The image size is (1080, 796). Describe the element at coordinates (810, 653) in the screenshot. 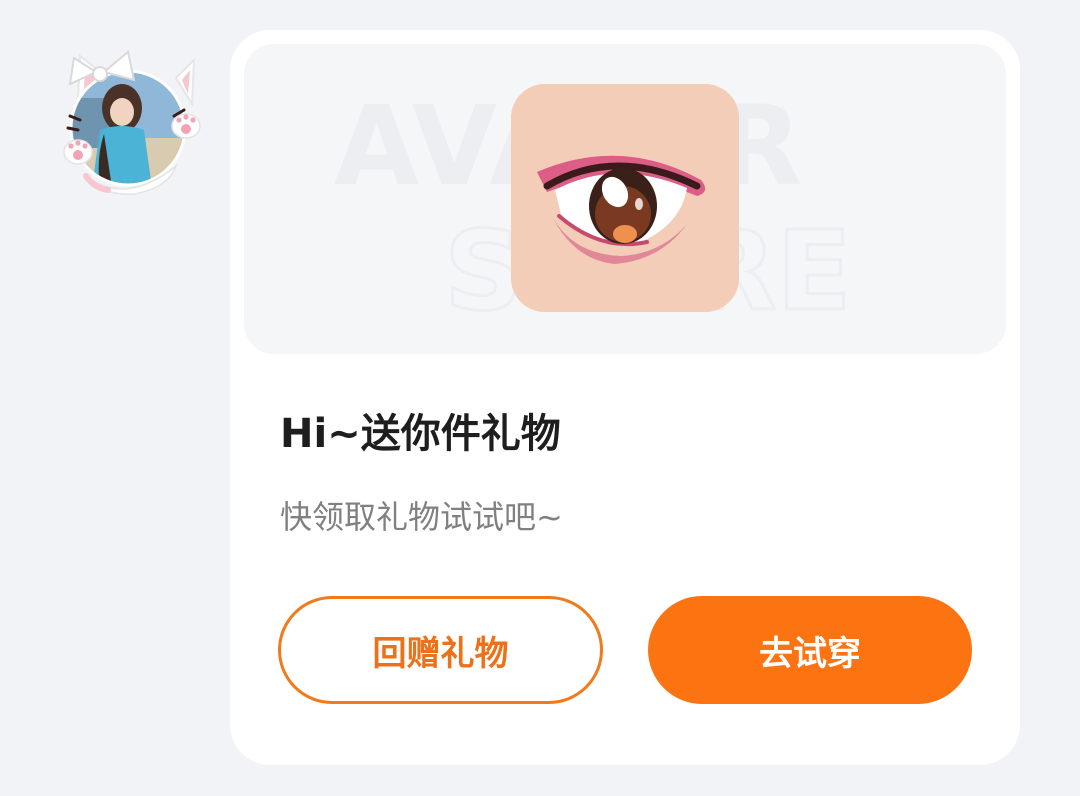

I see `try-on-label: 去试穿` at that location.